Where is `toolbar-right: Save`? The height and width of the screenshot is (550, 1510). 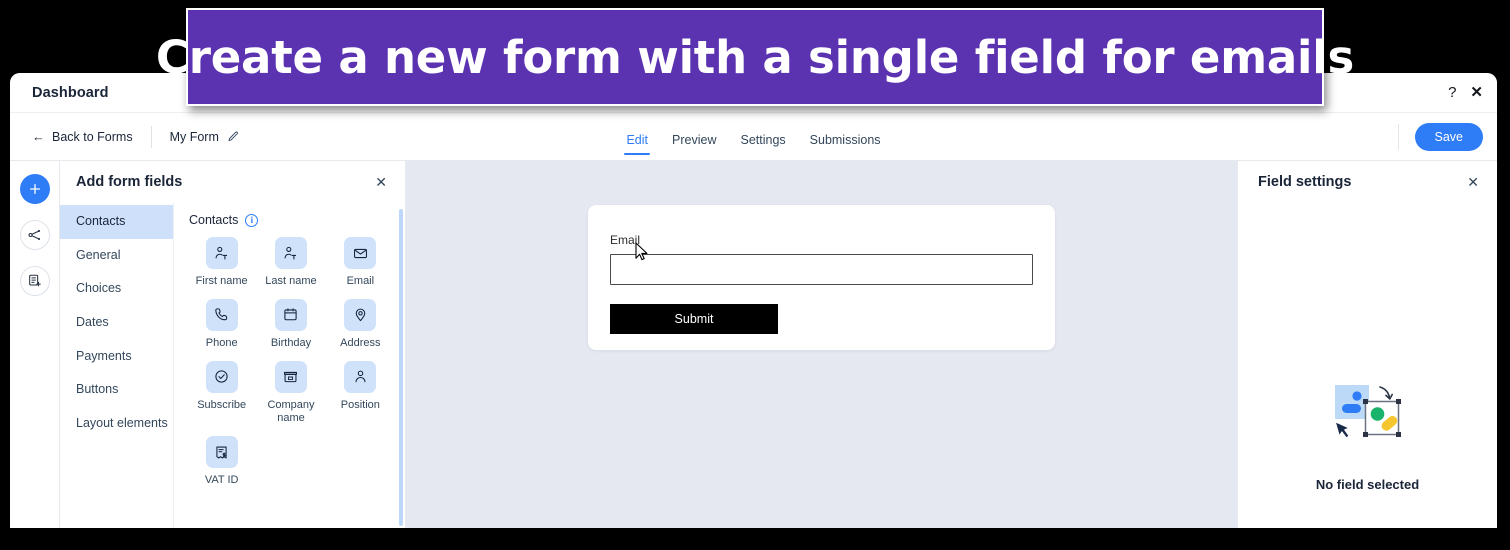 toolbar-right: Save is located at coordinates (1440, 136).